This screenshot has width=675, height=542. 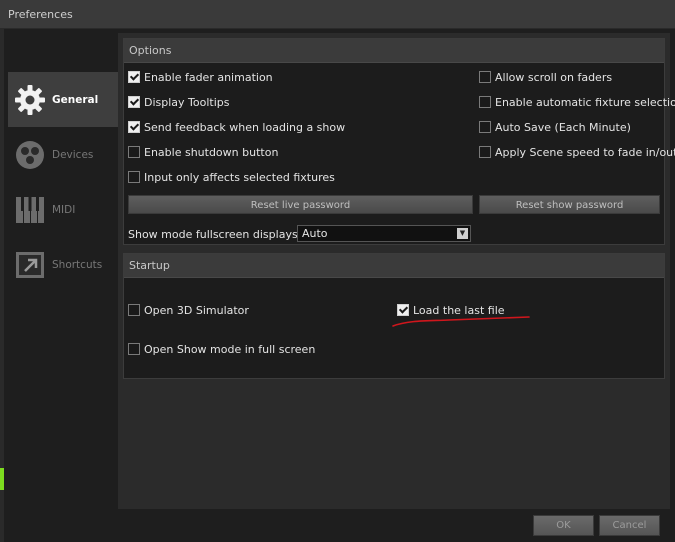 I want to click on auto-fixture-selection-checkbox: Enable automatic fixture selection, so click(x=577, y=102).